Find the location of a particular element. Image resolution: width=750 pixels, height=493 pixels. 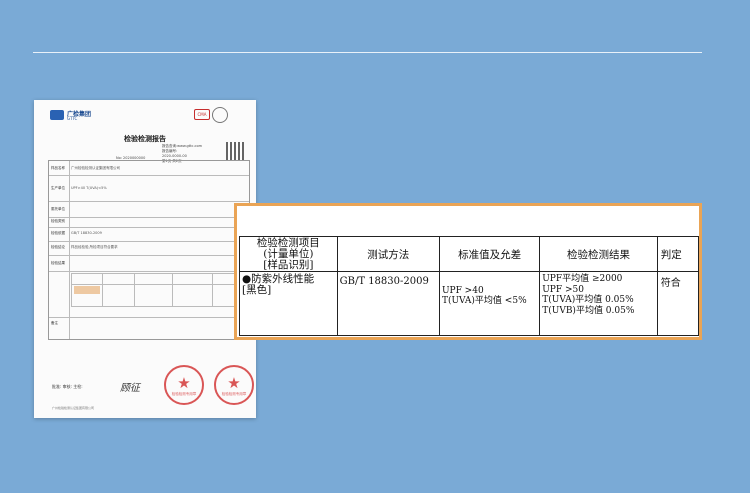

label-basis: 检验依据 is located at coordinates (58, 233).